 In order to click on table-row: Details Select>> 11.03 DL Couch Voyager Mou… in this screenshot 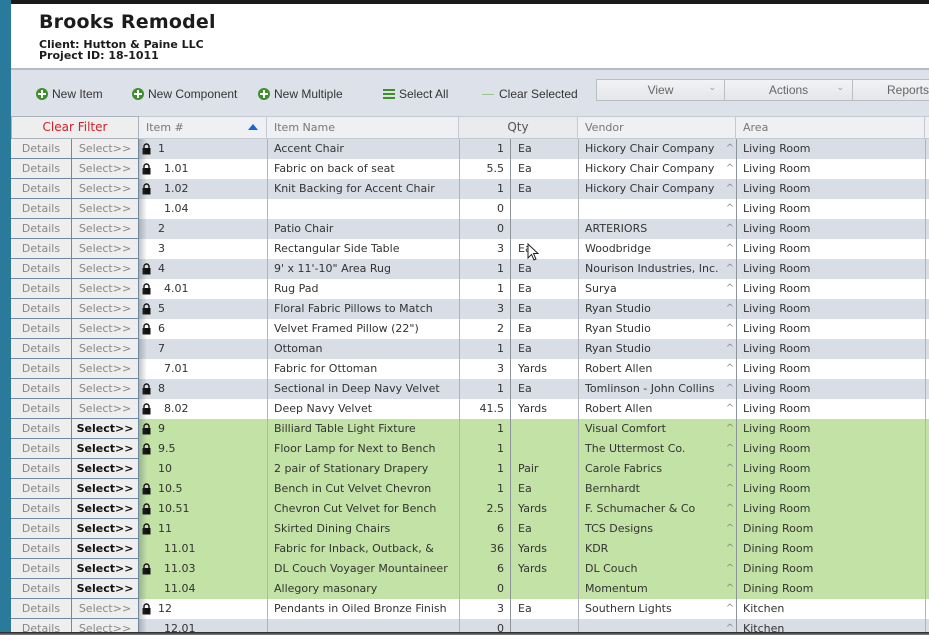, I will do `click(470, 569)`.